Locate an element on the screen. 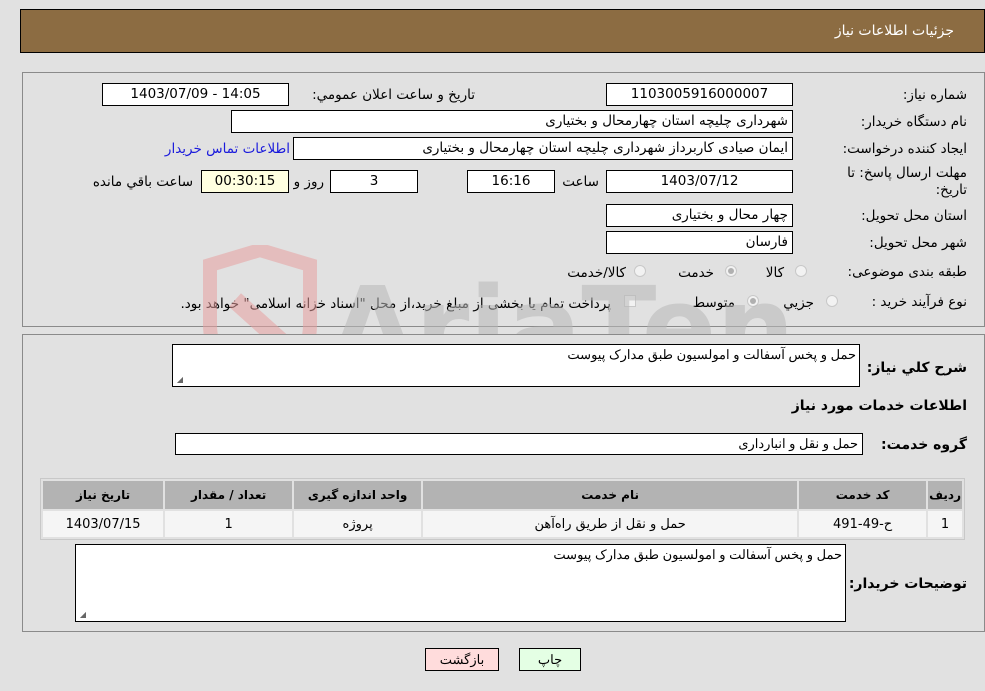  process-label: نوع فرآیند خرید : is located at coordinates (919, 302).